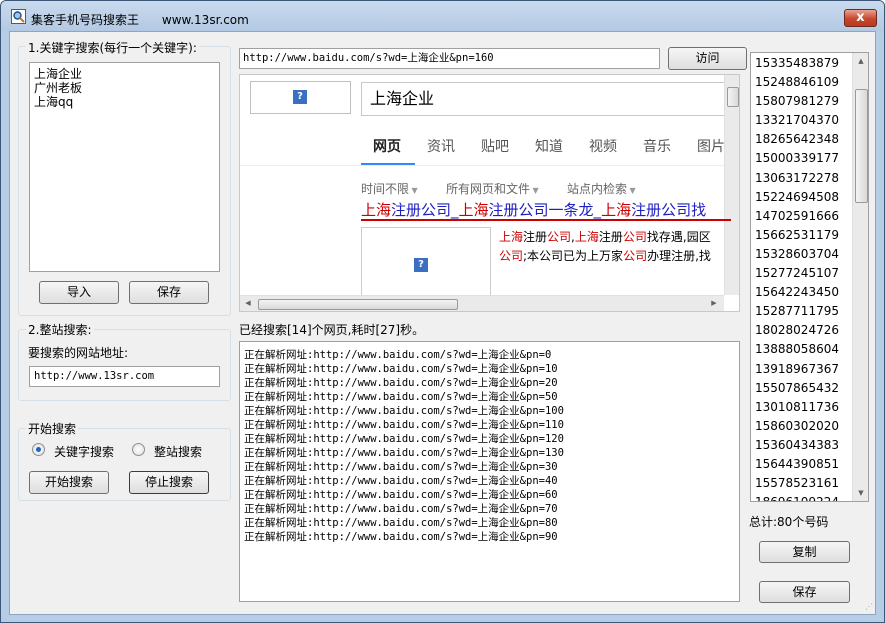 Image resolution: width=885 pixels, height=623 pixels. I want to click on result-thumb-placeholder: ?, so click(426, 262).